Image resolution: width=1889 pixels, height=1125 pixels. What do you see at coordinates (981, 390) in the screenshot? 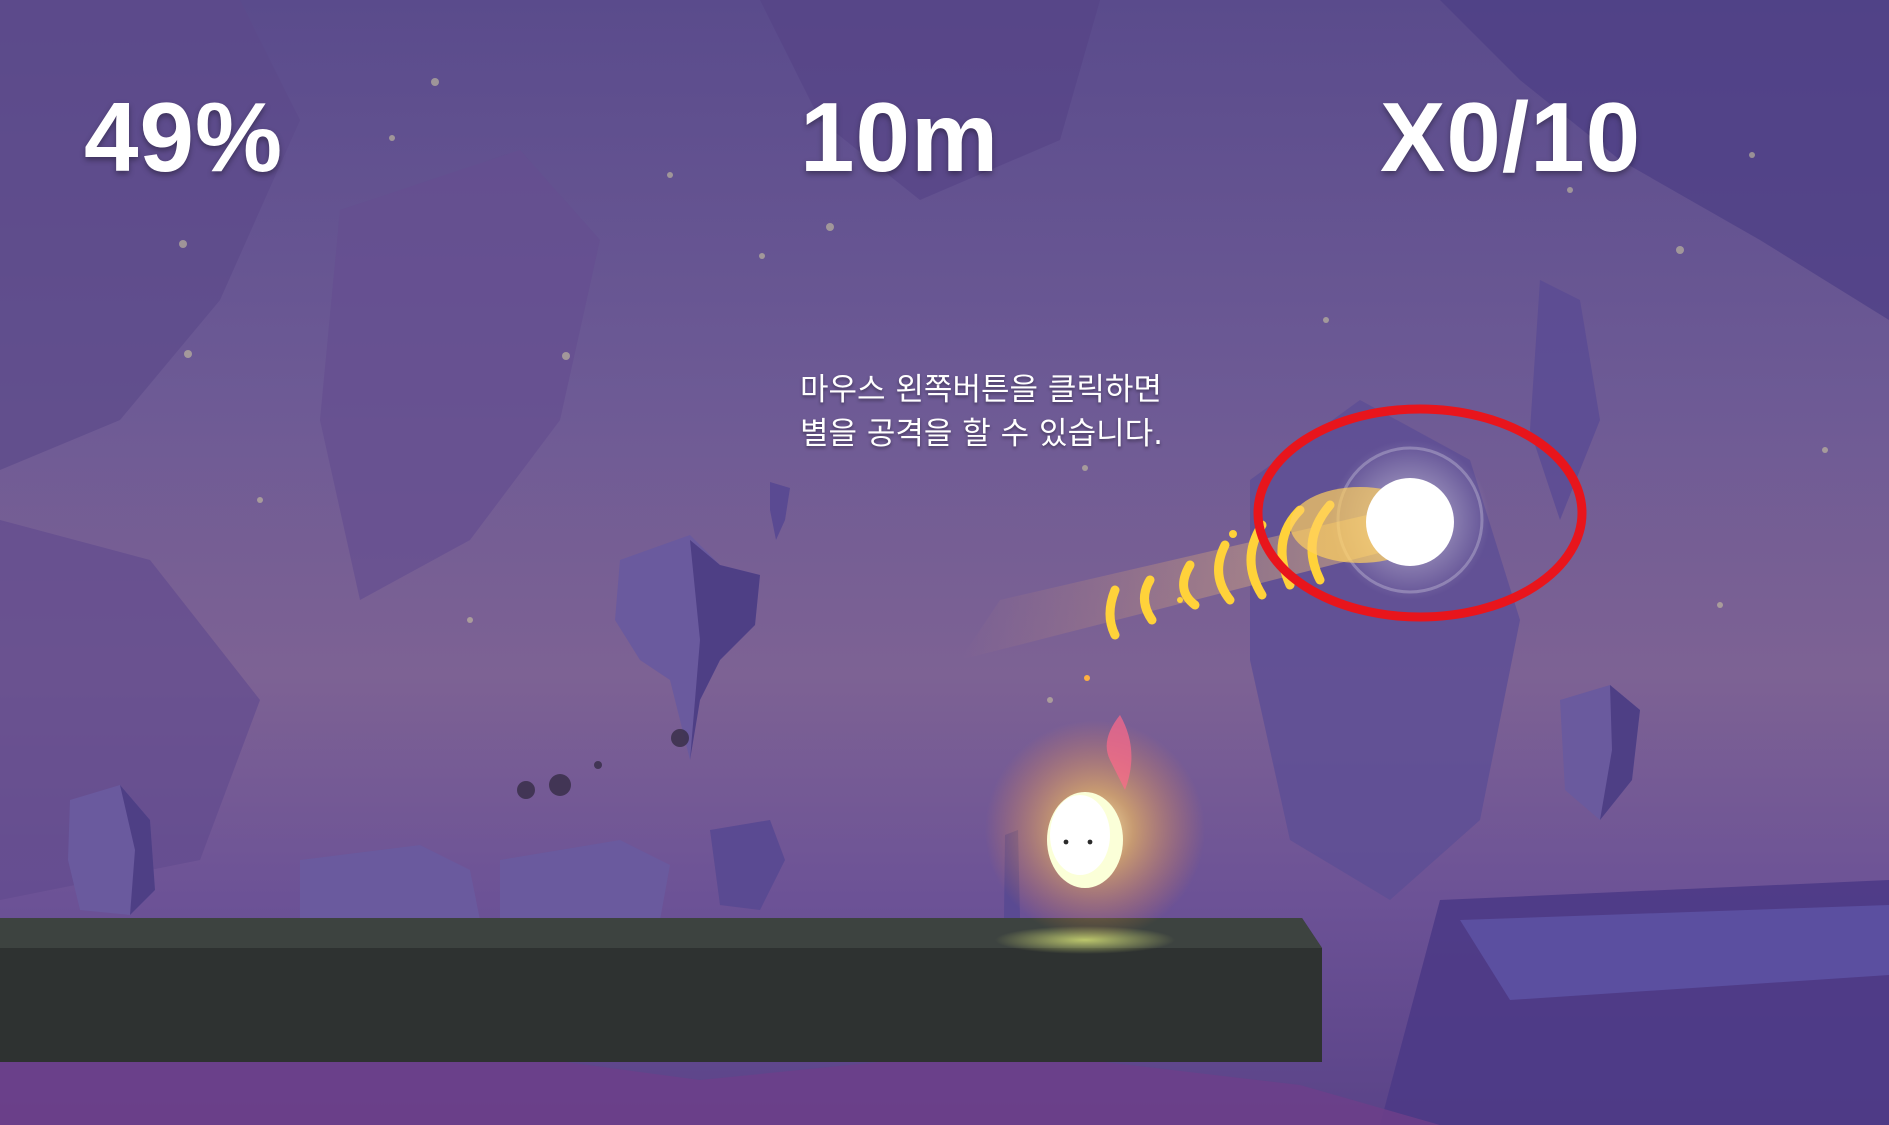
I see `tutorial-line-1: 마우스 왼쪽버튼을 클릭하면` at bounding box center [981, 390].